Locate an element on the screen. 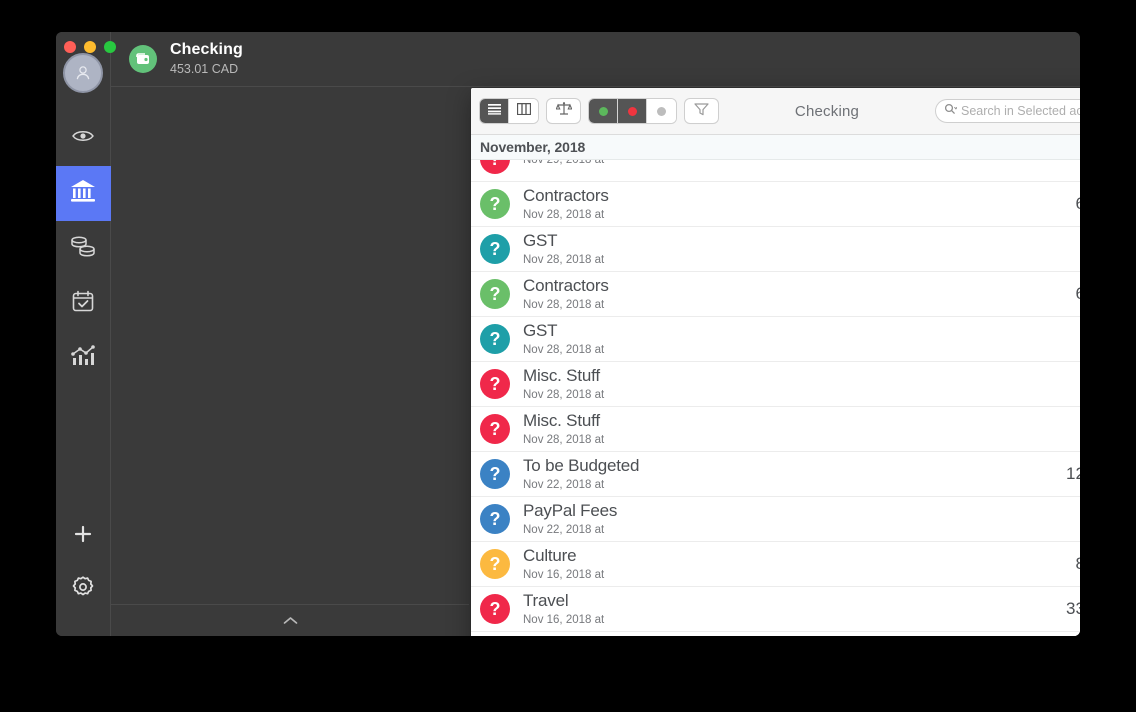  table-row: ? Nov 29, 2018 at is located at coordinates (775, 171).